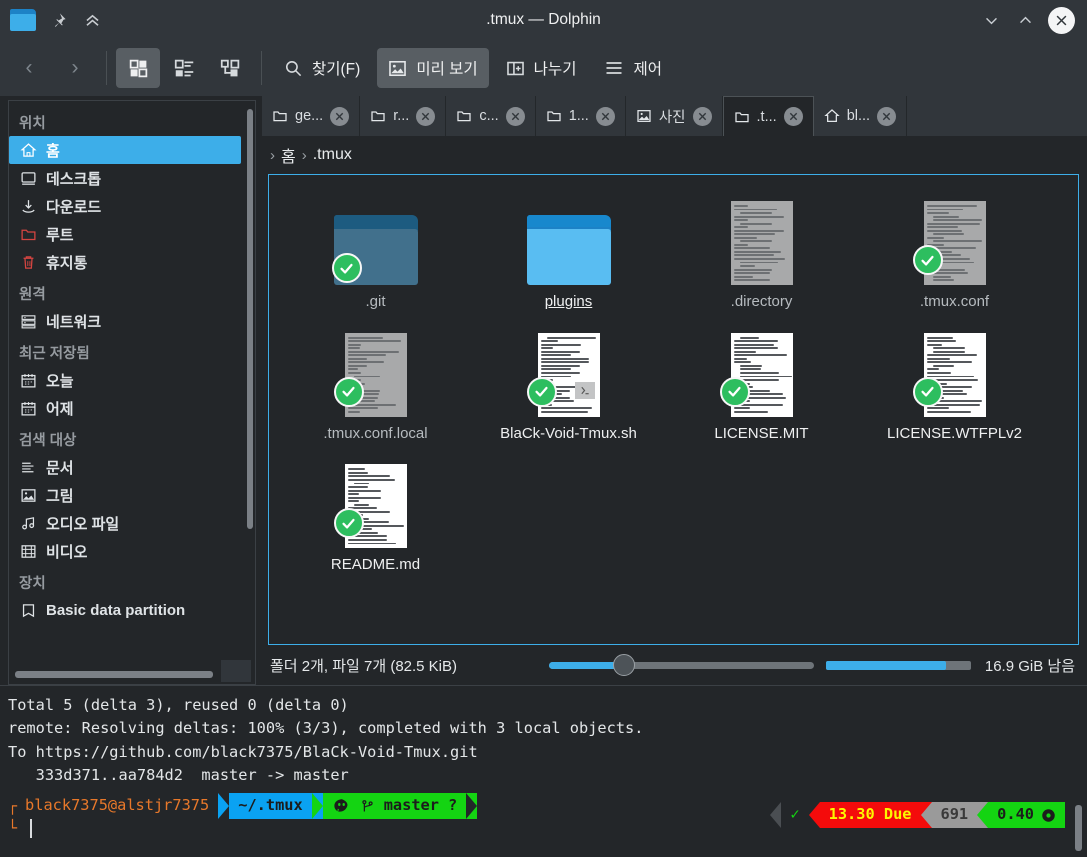 This screenshot has height=857, width=1087. Describe the element at coordinates (58, 20) in the screenshot. I see `pin-icon` at that location.